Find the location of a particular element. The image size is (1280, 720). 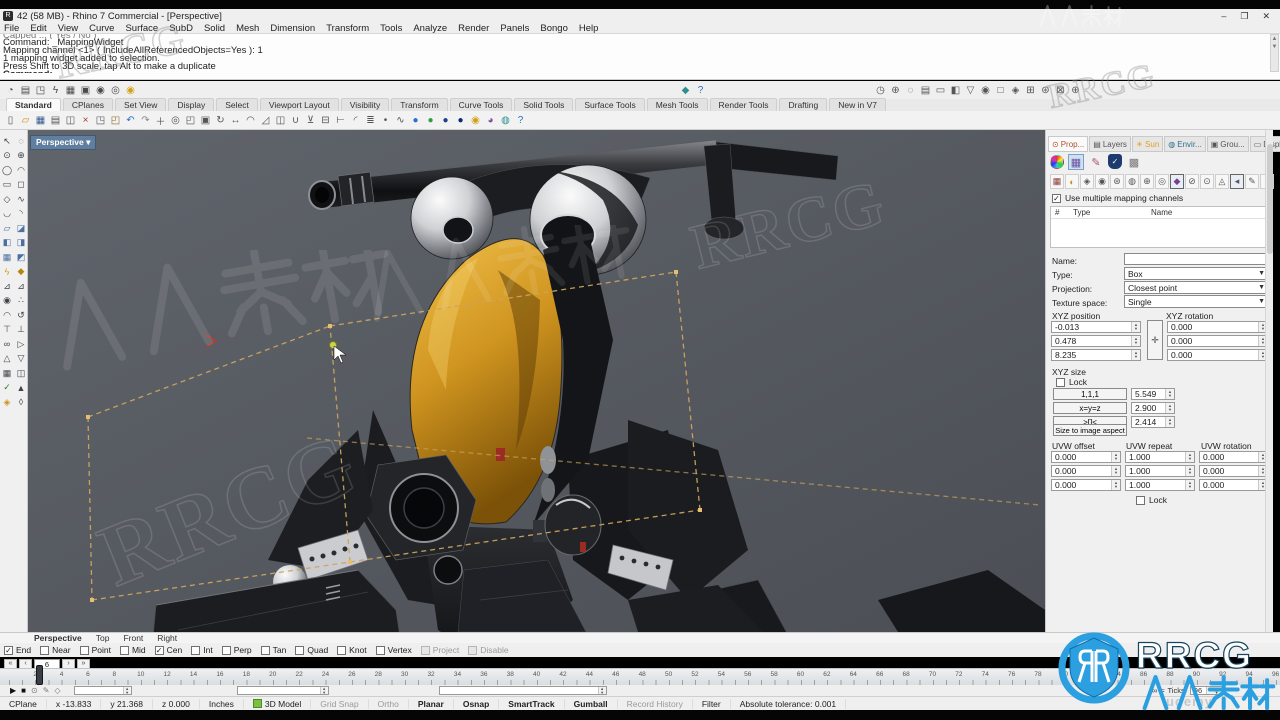

toolbar-tab: Standard is located at coordinates (33, 104).